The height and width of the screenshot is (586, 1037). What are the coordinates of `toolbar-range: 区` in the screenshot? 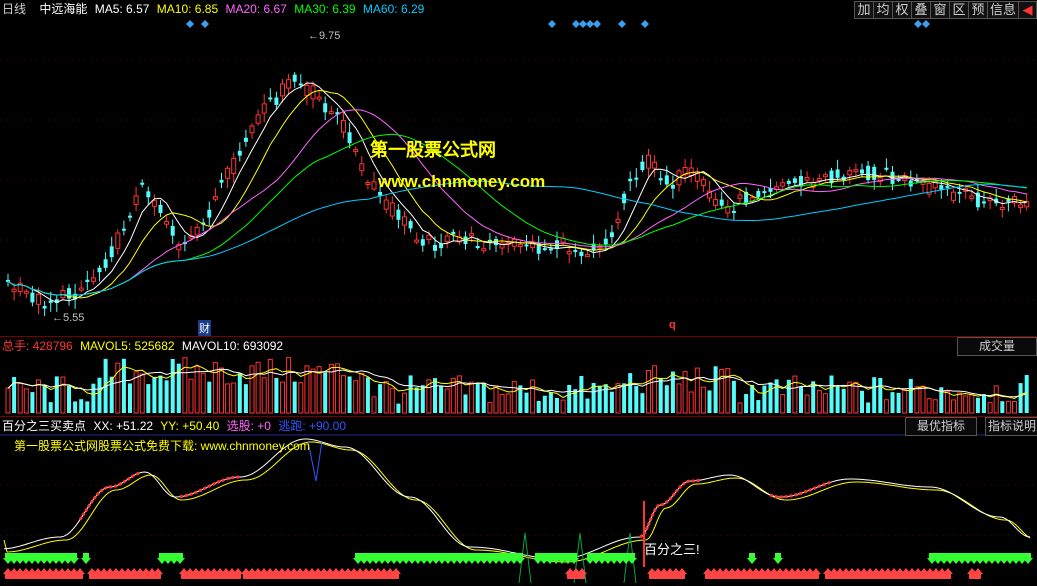 It's located at (958, 10).